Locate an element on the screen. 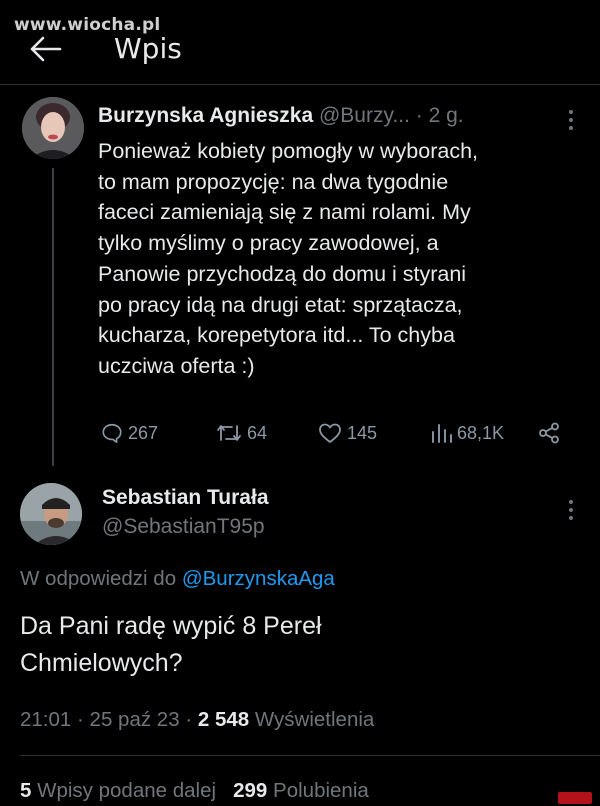 The height and width of the screenshot is (806, 600). retweet-icon is located at coordinates (229, 433).